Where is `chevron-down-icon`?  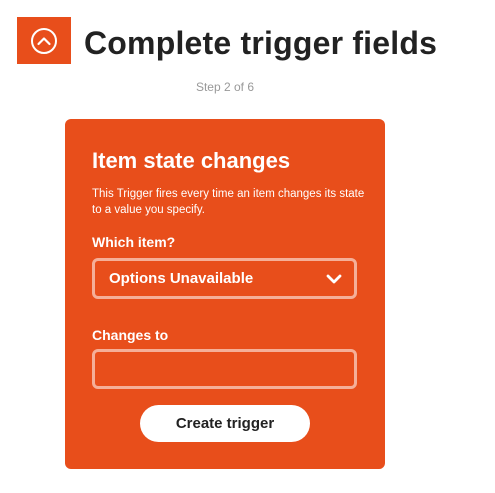
chevron-down-icon is located at coordinates (334, 278).